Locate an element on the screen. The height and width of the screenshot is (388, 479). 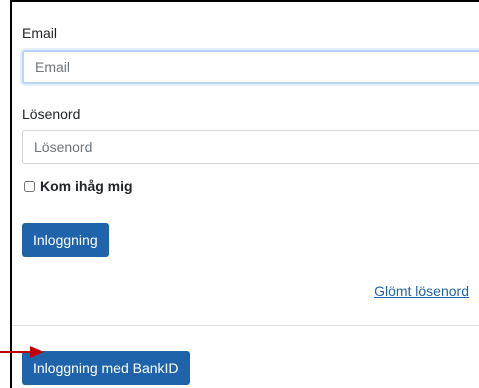
remember-me-label: Kom ihåg mig is located at coordinates (86, 186).